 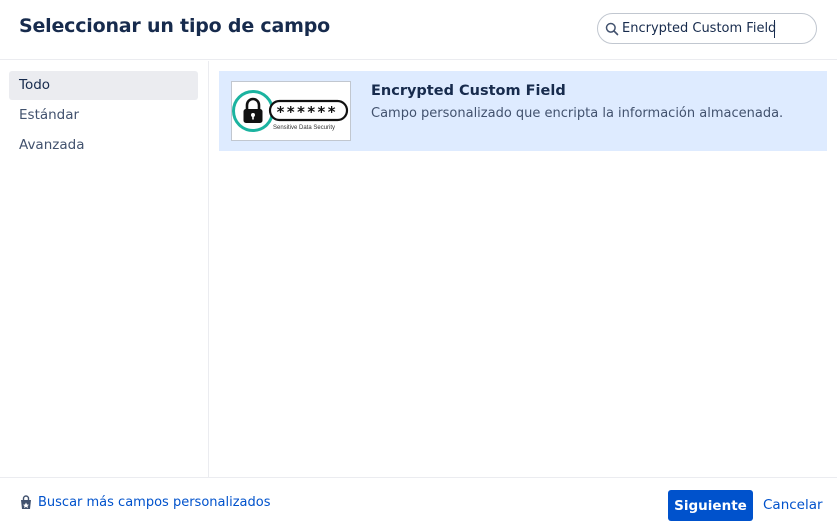 I want to click on search-box, so click(x=707, y=28).